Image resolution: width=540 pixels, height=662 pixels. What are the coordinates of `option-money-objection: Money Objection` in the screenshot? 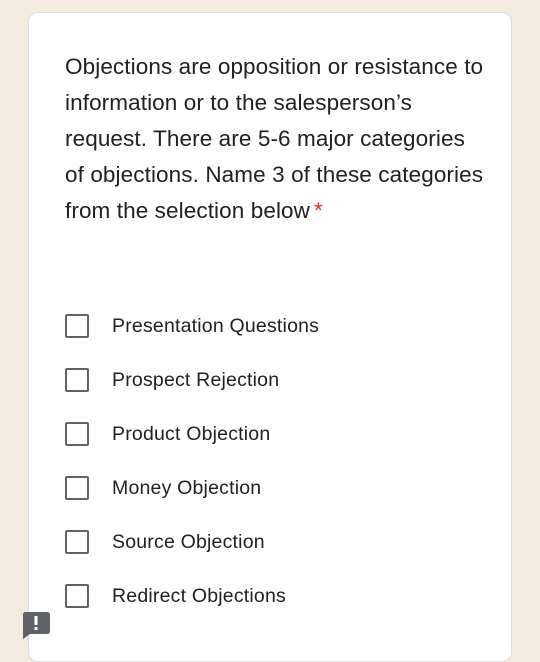 It's located at (192, 488).